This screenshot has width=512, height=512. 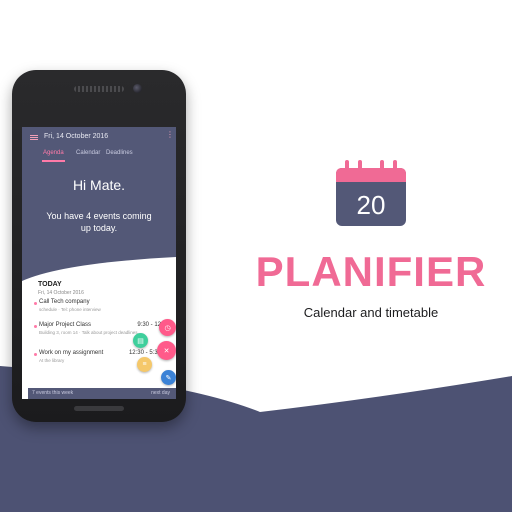 I want to click on more-vertical-icon: ⋮, so click(x=170, y=135).